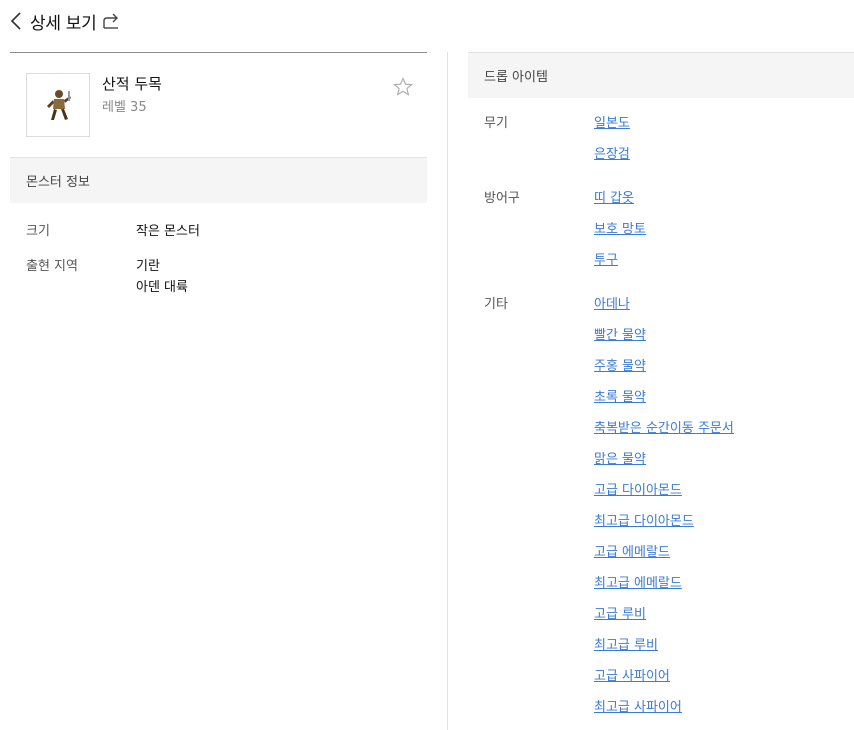  What do you see at coordinates (63, 23) in the screenshot?
I see `page-title: 상세 보기` at bounding box center [63, 23].